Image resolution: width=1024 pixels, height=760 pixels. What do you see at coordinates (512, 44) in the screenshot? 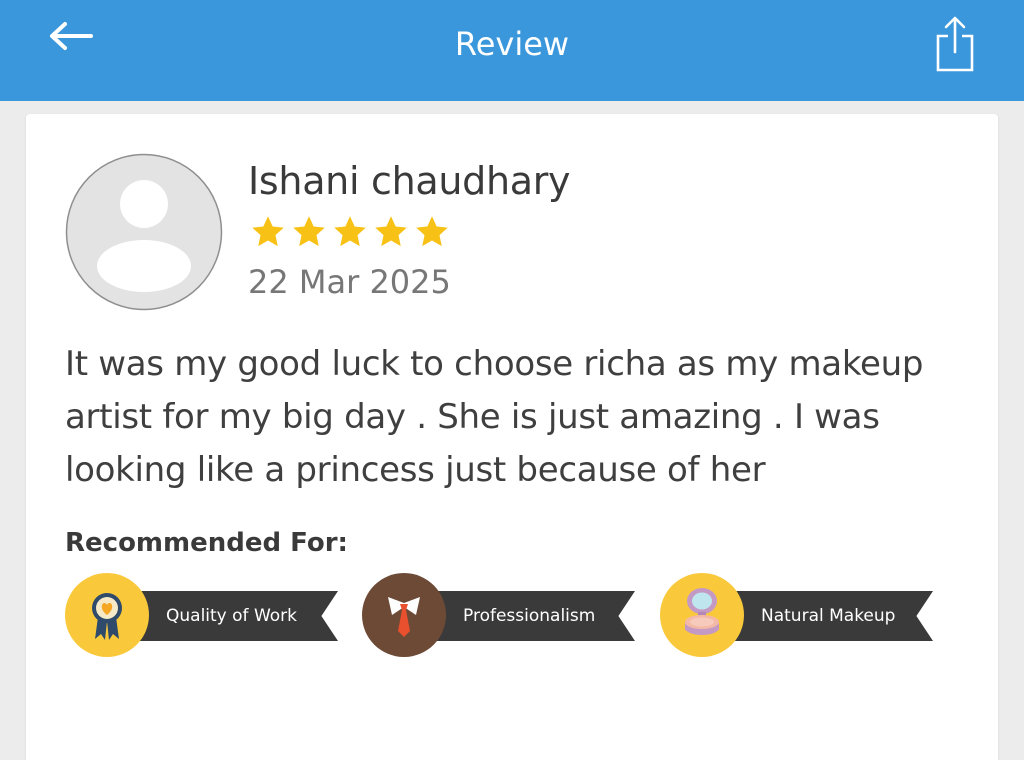
I see `page-title: Review` at bounding box center [512, 44].